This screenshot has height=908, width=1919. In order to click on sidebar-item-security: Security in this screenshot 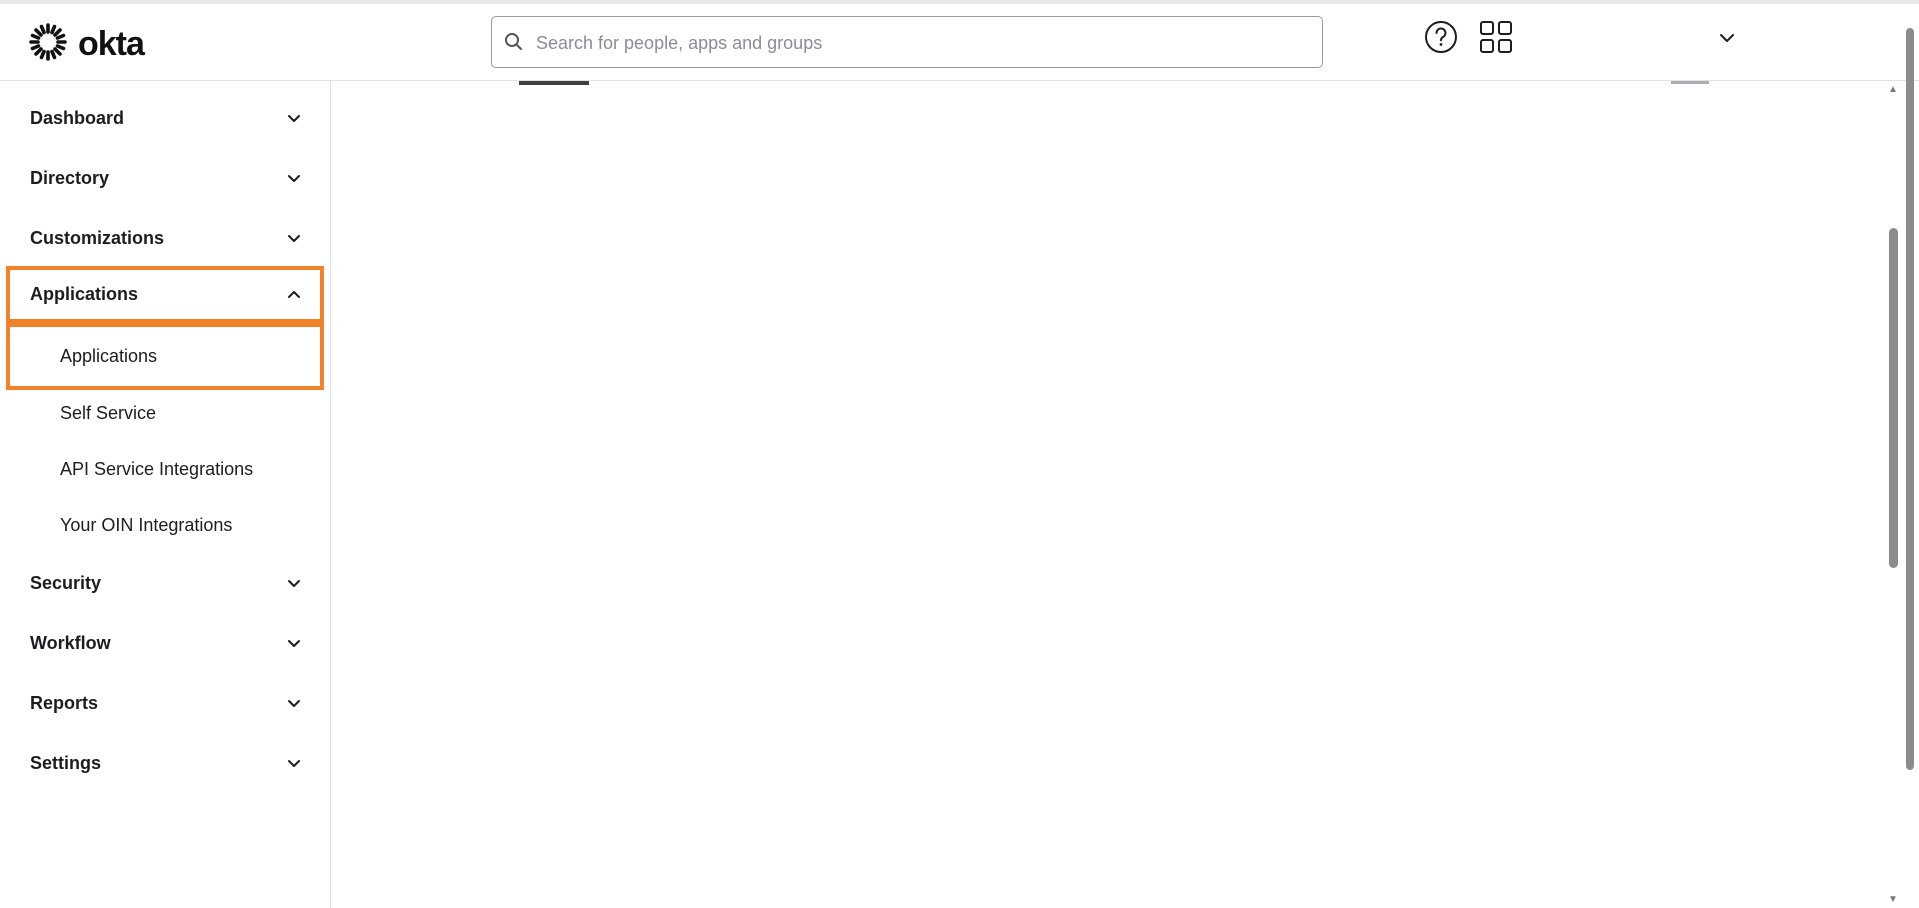, I will do `click(165, 583)`.